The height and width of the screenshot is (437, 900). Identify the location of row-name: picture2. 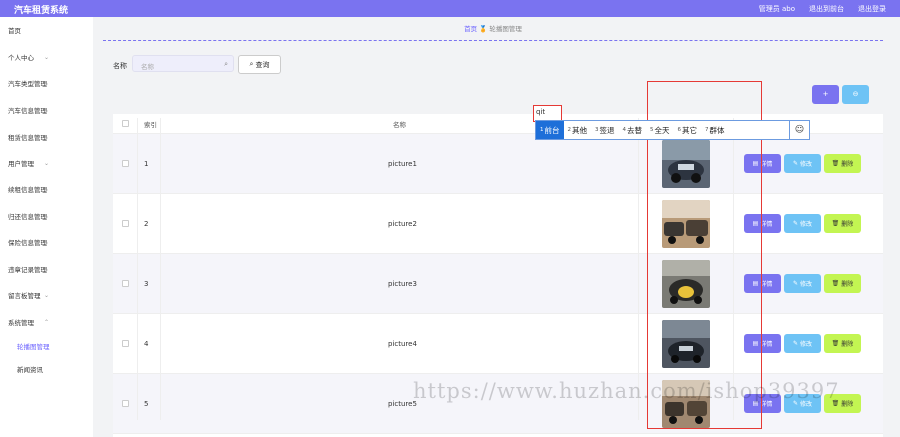
(402, 223).